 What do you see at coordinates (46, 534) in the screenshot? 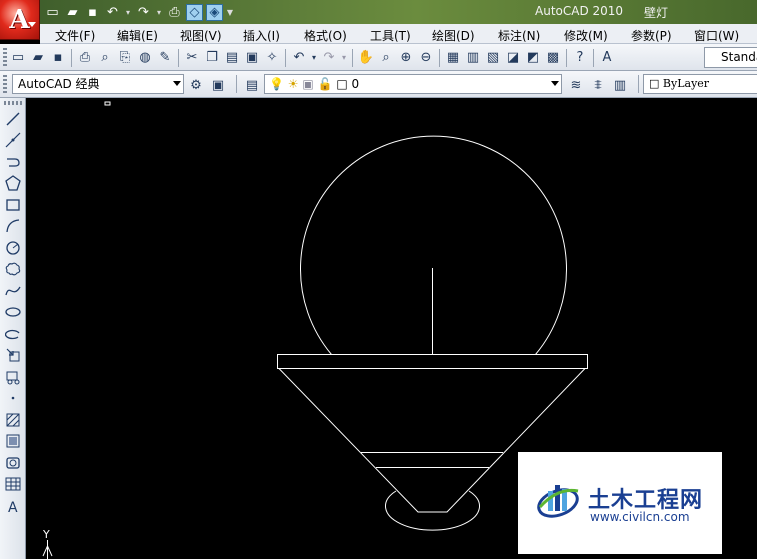
I see `ucs-y-label: Y` at bounding box center [46, 534].